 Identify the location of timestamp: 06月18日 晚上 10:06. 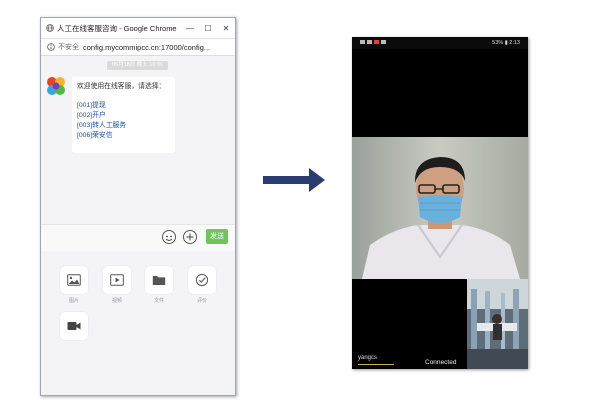
(138, 65).